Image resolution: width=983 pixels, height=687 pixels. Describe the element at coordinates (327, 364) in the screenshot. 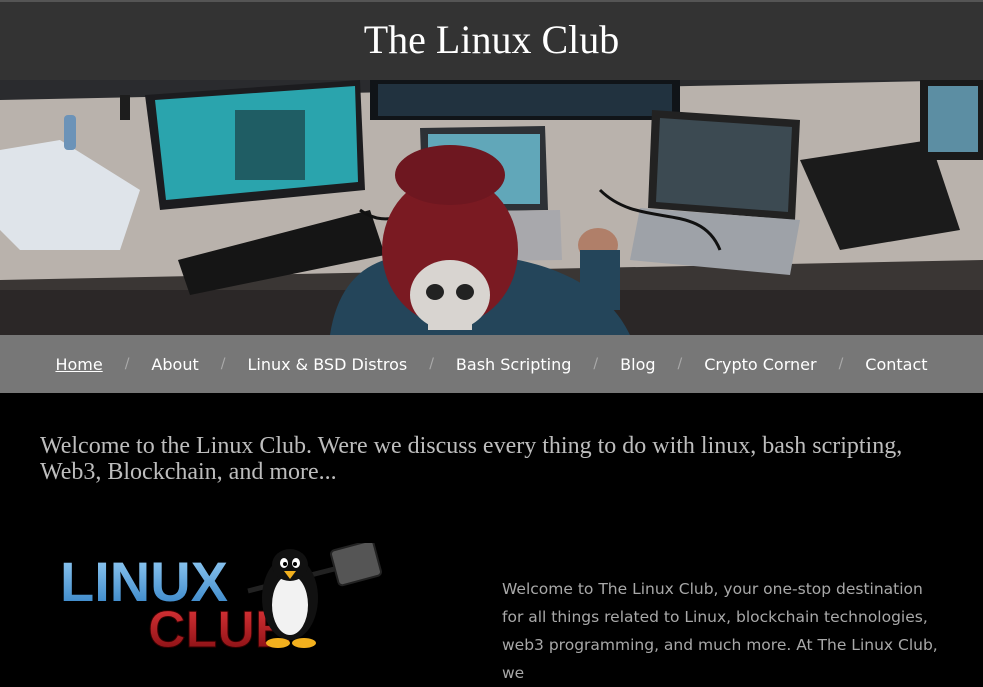

I see `nav-item-distros: Linux & BSD Distros` at that location.